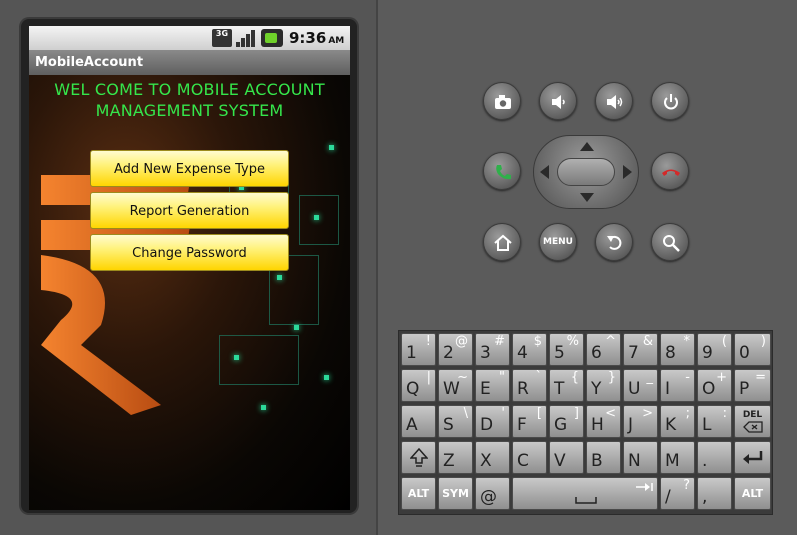 This screenshot has width=797, height=535. Describe the element at coordinates (714, 385) in the screenshot. I see `key-o: O +` at that location.